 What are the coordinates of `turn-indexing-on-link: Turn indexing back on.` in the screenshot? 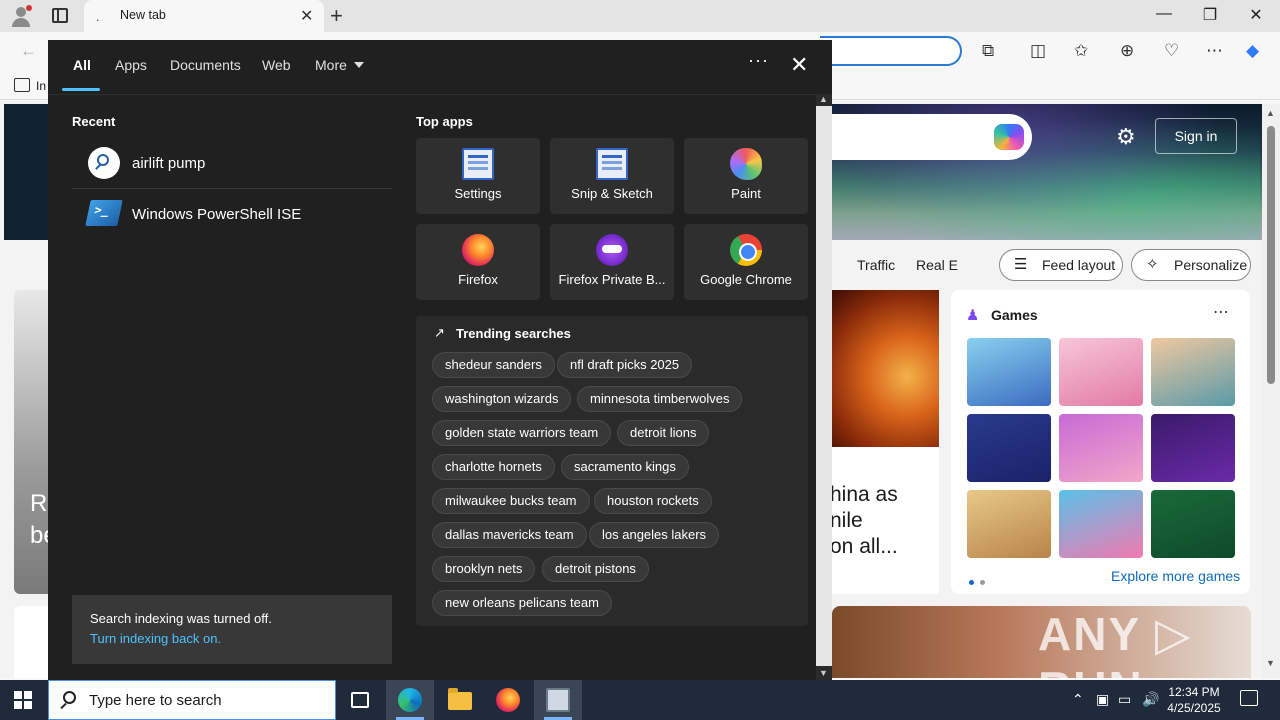 It's located at (155, 638).